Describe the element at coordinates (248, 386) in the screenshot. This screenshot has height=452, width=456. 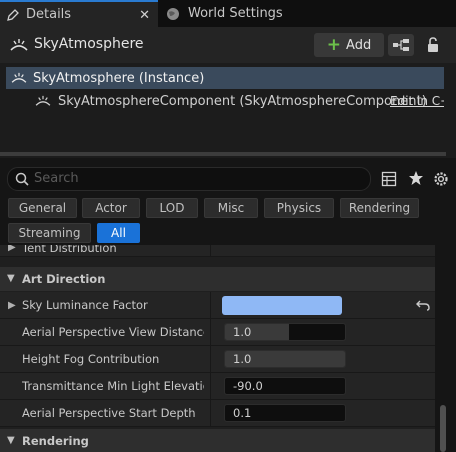
I see `field-value: -90.0` at that location.